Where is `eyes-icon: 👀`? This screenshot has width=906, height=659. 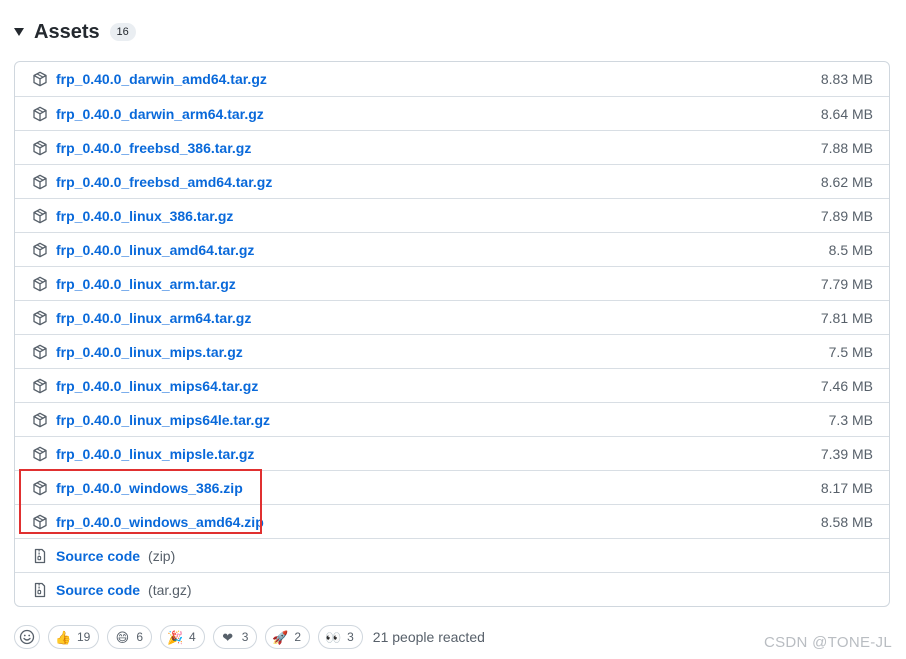
eyes-icon: 👀 is located at coordinates (333, 637).